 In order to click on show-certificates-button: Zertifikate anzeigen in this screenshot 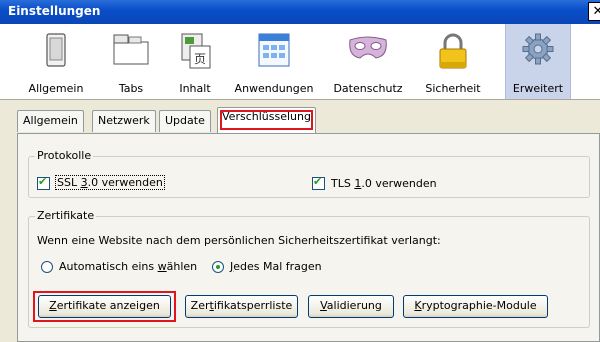, I will do `click(104, 306)`.